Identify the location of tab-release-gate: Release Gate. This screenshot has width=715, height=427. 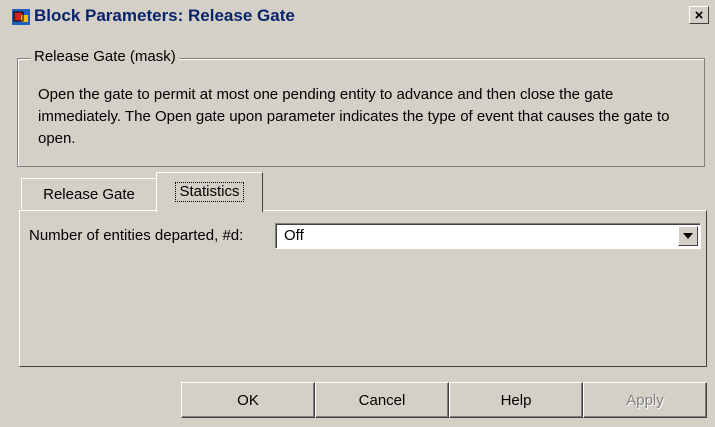
(89, 193).